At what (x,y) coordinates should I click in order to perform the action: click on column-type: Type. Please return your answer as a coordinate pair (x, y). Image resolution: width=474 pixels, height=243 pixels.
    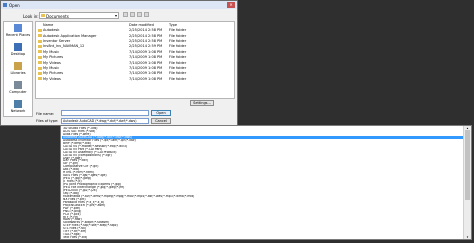
    Looking at the image, I should click on (173, 25).